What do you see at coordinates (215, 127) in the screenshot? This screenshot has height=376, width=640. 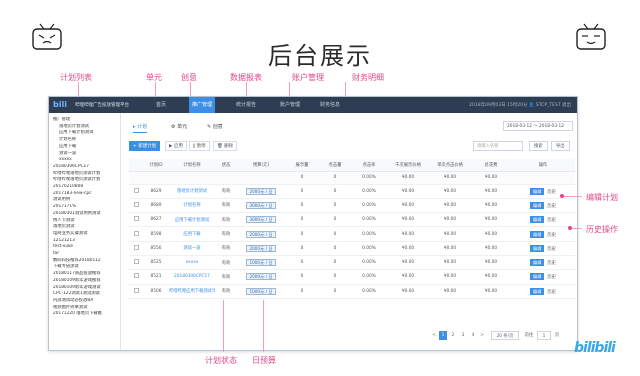 I see `tab-creative: ✎ 创意` at bounding box center [215, 127].